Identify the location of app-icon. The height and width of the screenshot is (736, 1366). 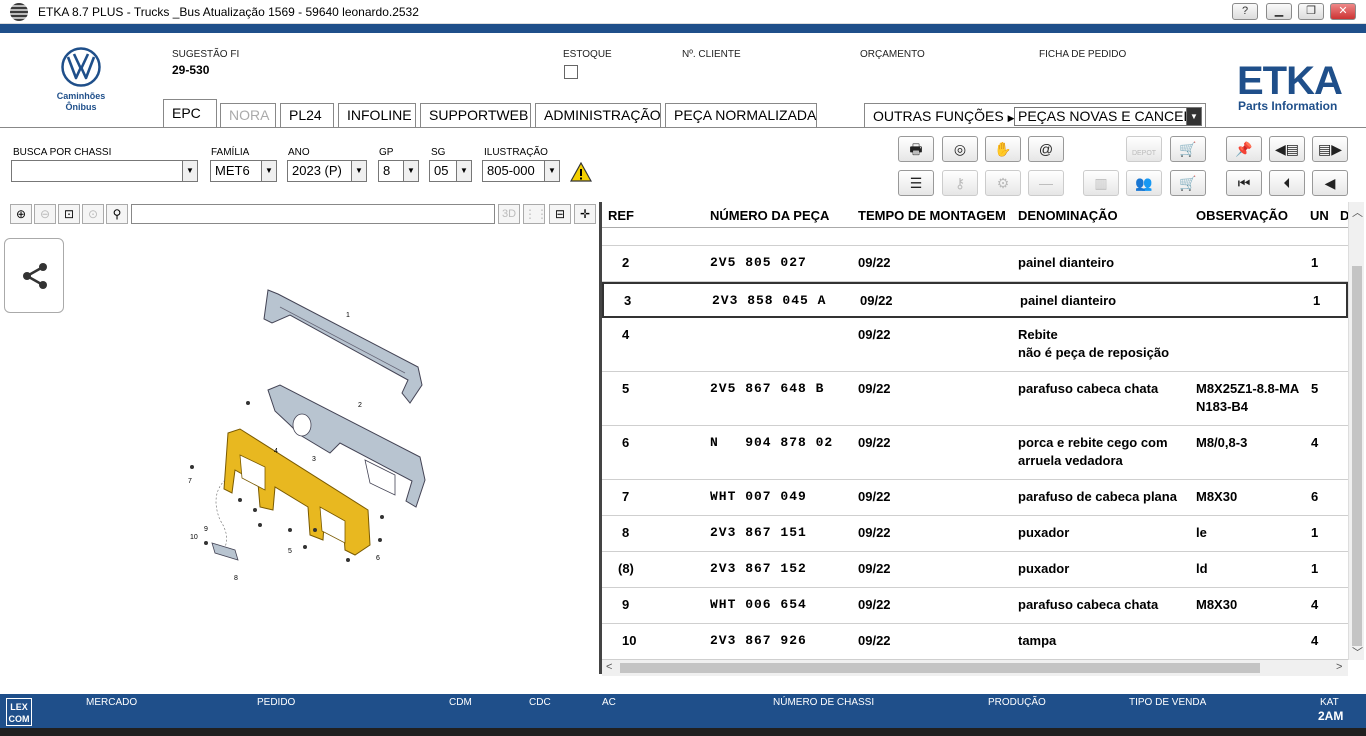
(19, 12).